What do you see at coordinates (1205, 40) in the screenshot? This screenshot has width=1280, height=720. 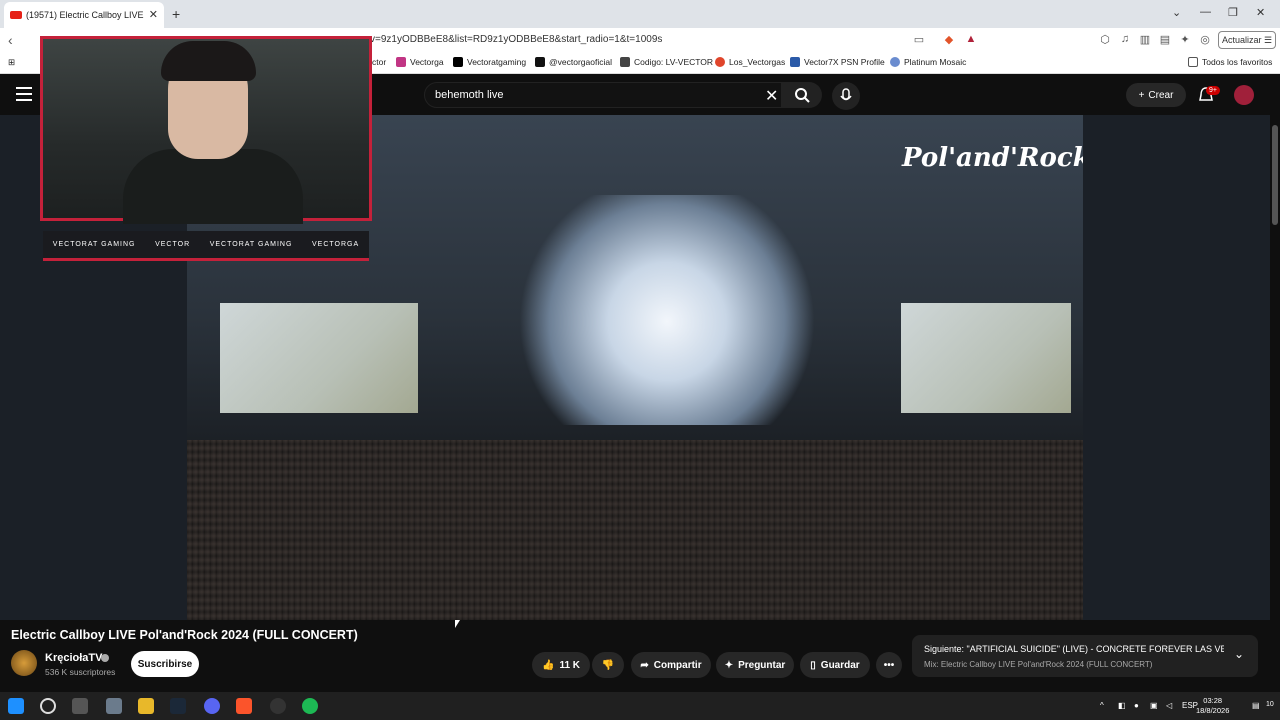 I see `vpn-icon: ◎` at bounding box center [1205, 40].